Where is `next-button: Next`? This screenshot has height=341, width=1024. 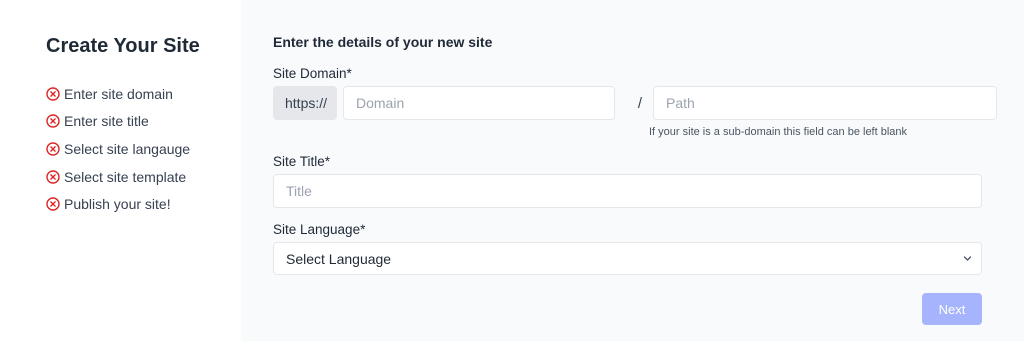 next-button: Next is located at coordinates (952, 309).